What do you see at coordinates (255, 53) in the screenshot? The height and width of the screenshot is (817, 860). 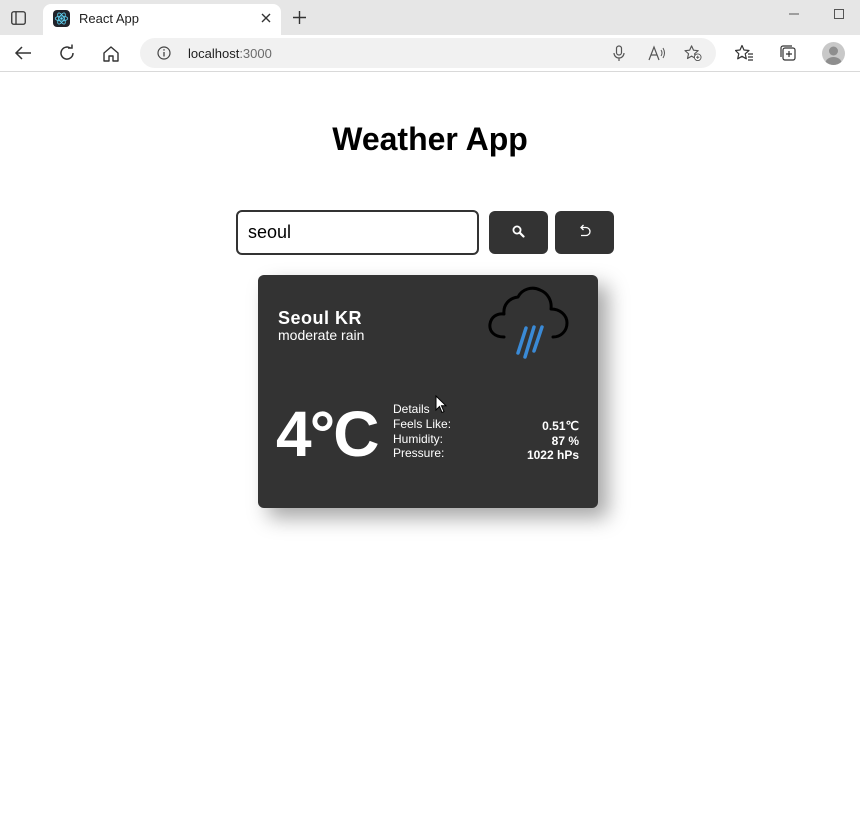 I see `address-port: :3000` at bounding box center [255, 53].